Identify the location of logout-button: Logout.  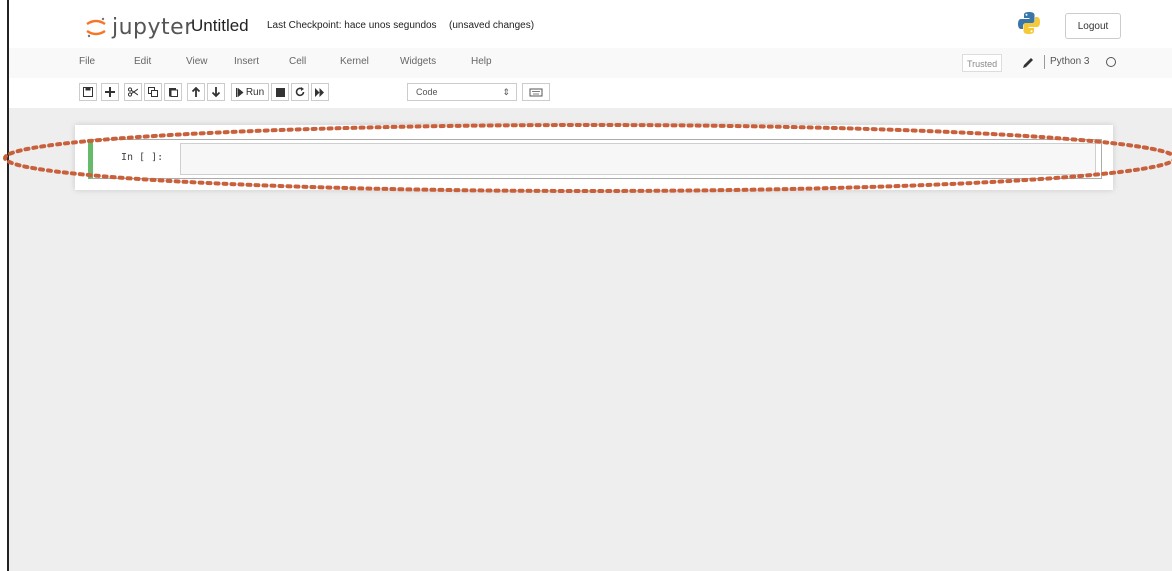
(1093, 26).